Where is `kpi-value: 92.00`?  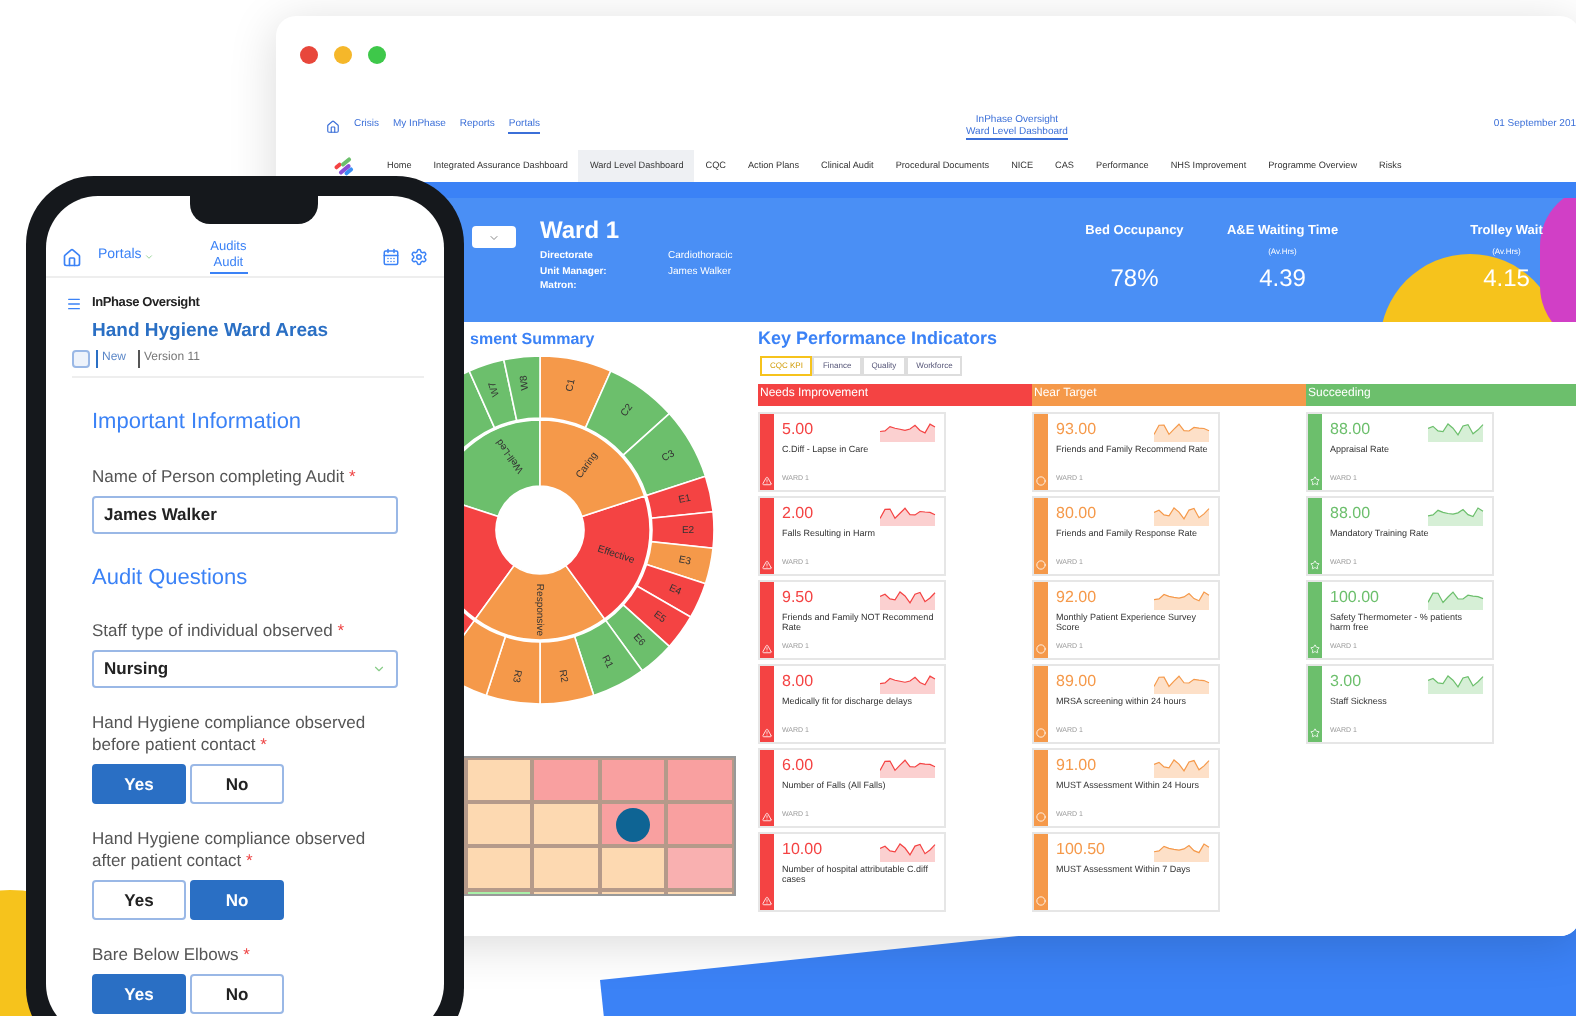 kpi-value: 92.00 is located at coordinates (1076, 597).